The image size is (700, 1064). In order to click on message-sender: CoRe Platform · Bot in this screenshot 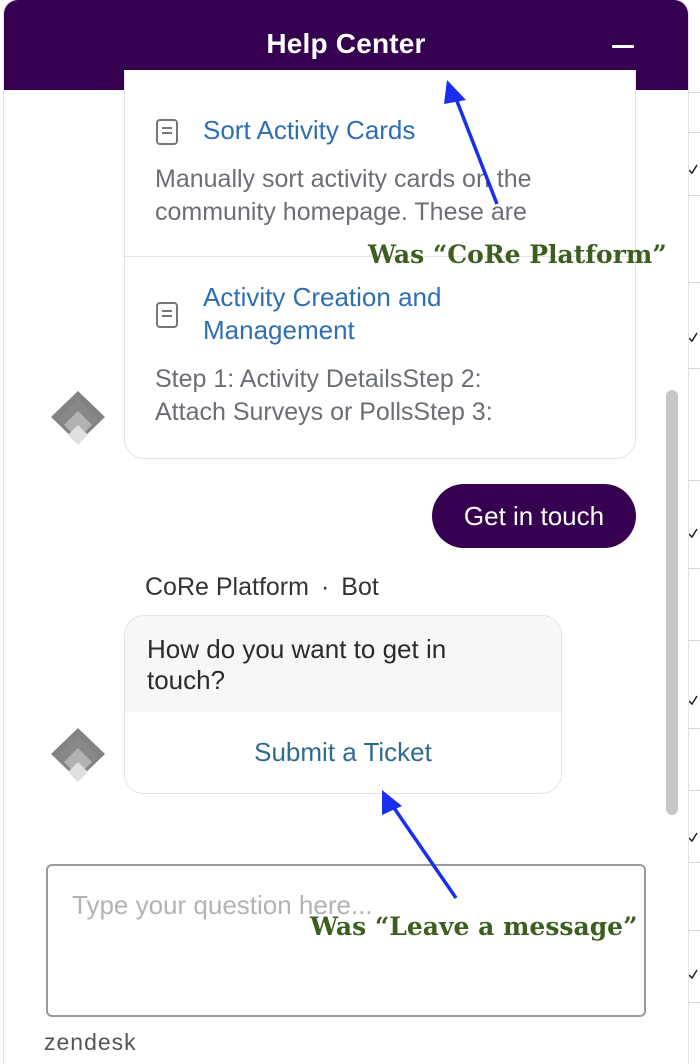, I will do `click(262, 587)`.